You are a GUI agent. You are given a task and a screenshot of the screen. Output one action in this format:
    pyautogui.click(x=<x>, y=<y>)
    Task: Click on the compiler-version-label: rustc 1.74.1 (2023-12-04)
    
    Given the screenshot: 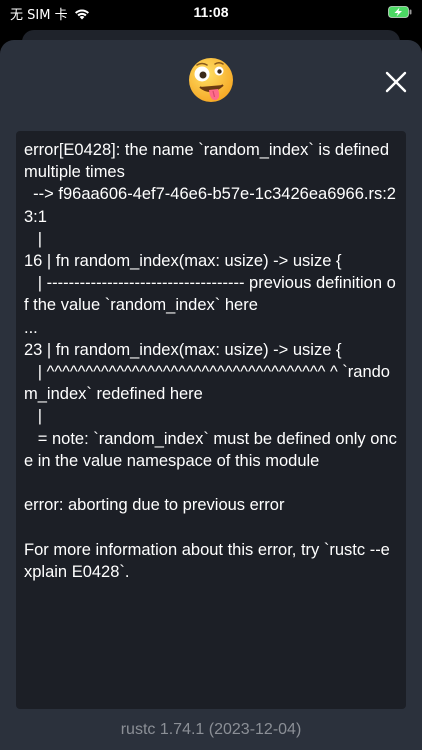 What is the action you would take?
    pyautogui.click(x=211, y=729)
    